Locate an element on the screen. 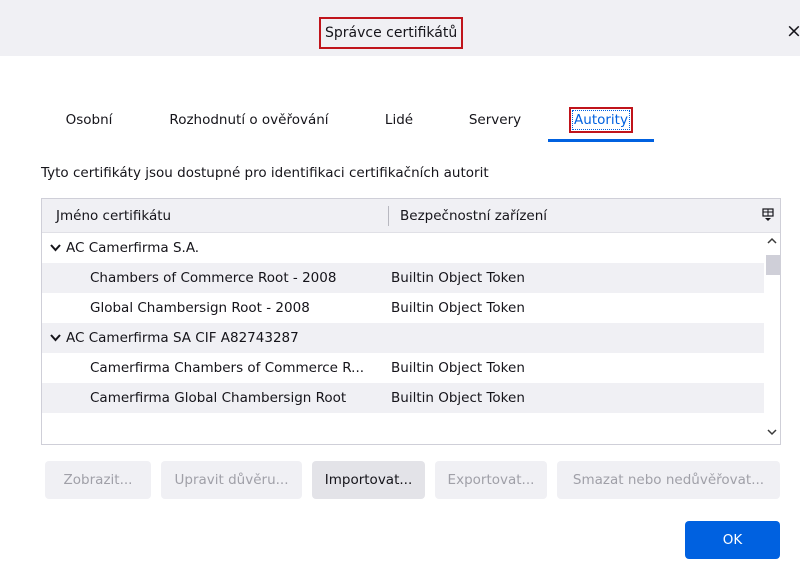  tab-label: Servery is located at coordinates (495, 120).